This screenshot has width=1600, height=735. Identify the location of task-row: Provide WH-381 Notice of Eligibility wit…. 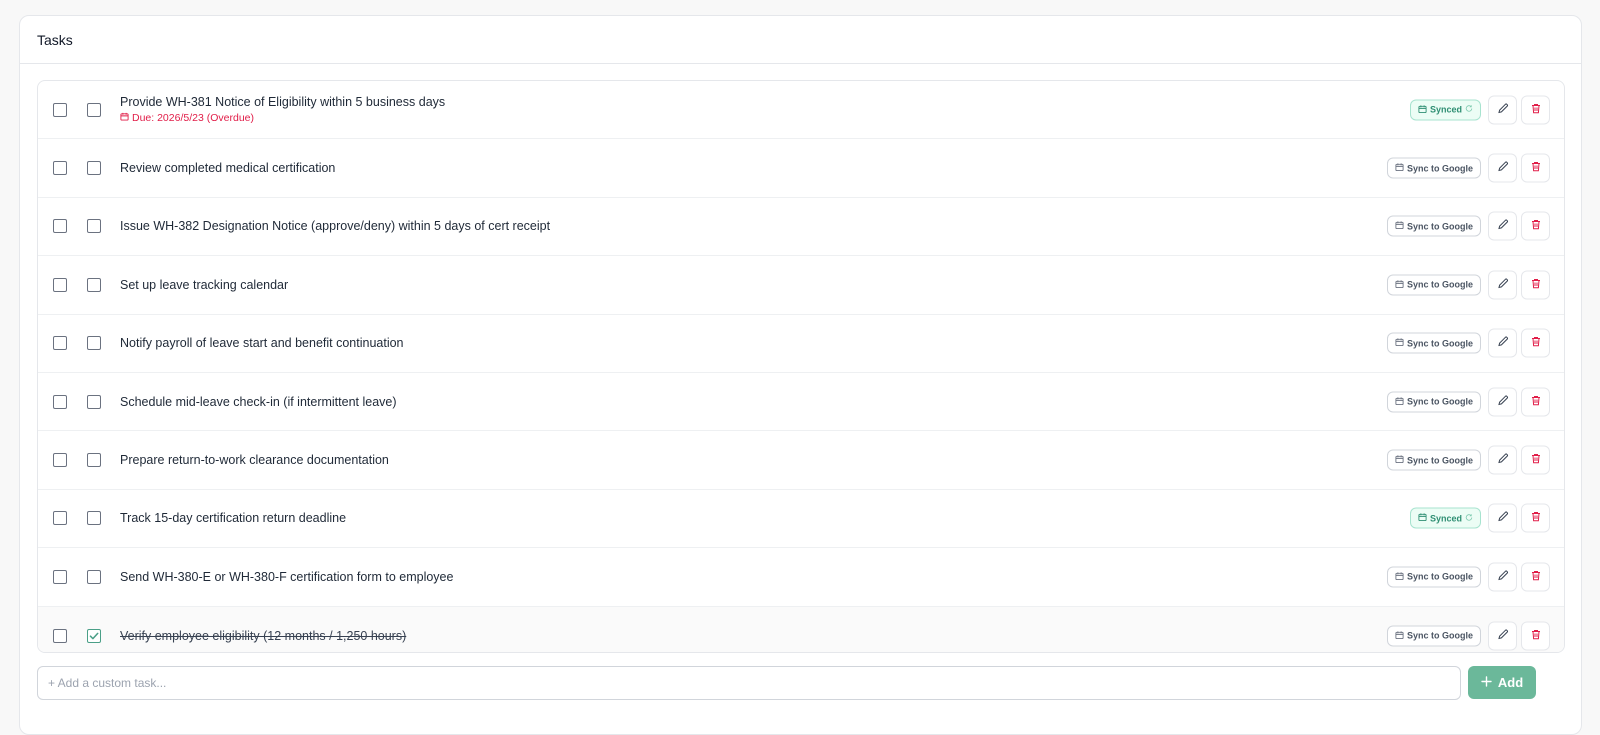
(801, 110).